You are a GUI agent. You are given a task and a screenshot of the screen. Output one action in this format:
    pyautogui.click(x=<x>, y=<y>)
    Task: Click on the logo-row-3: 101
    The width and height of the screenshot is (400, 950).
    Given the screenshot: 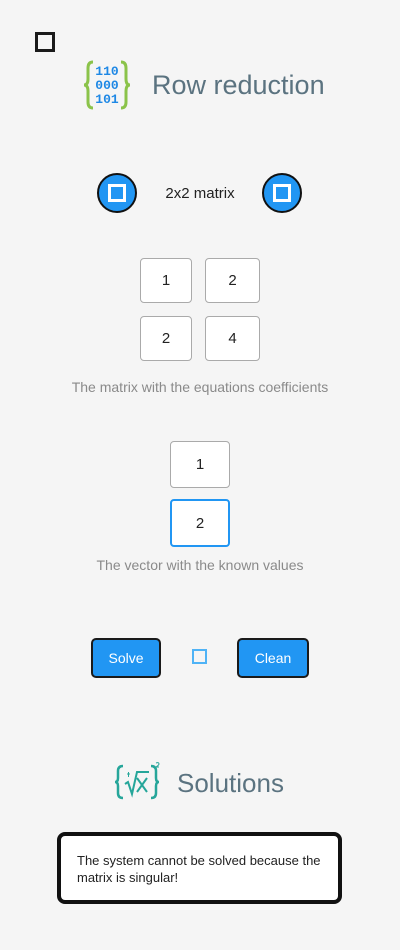 What is the action you would take?
    pyautogui.click(x=107, y=99)
    